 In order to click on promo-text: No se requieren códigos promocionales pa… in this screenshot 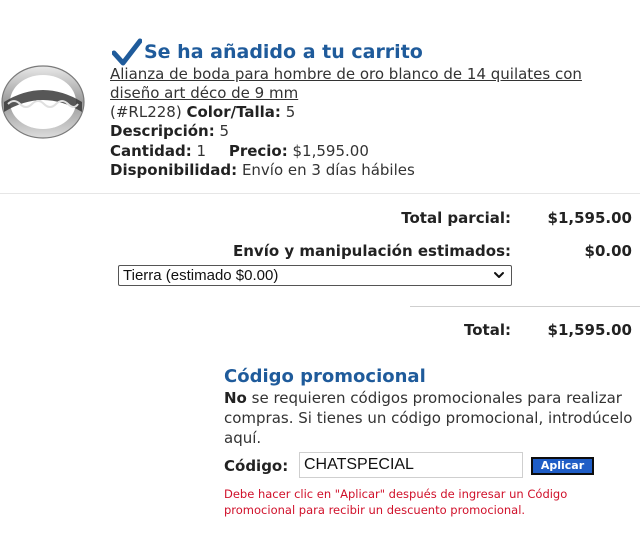, I will do `click(430, 418)`.